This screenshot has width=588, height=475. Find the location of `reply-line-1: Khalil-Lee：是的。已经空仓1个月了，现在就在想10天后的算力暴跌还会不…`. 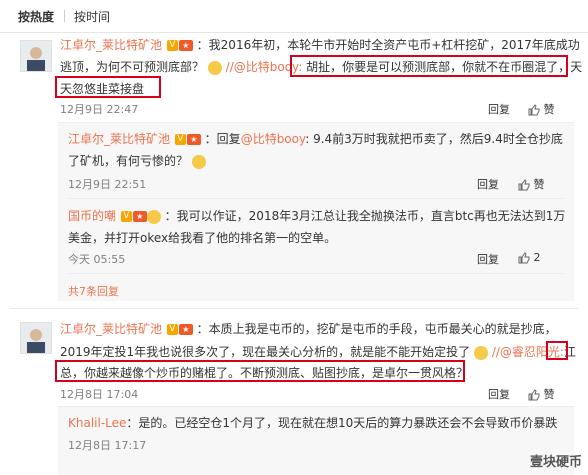

reply-line-1: Khalil-Lee：是的。已经空仓1个月了，现在就在想10天后的算力暴跌还会不… is located at coordinates (312, 422).